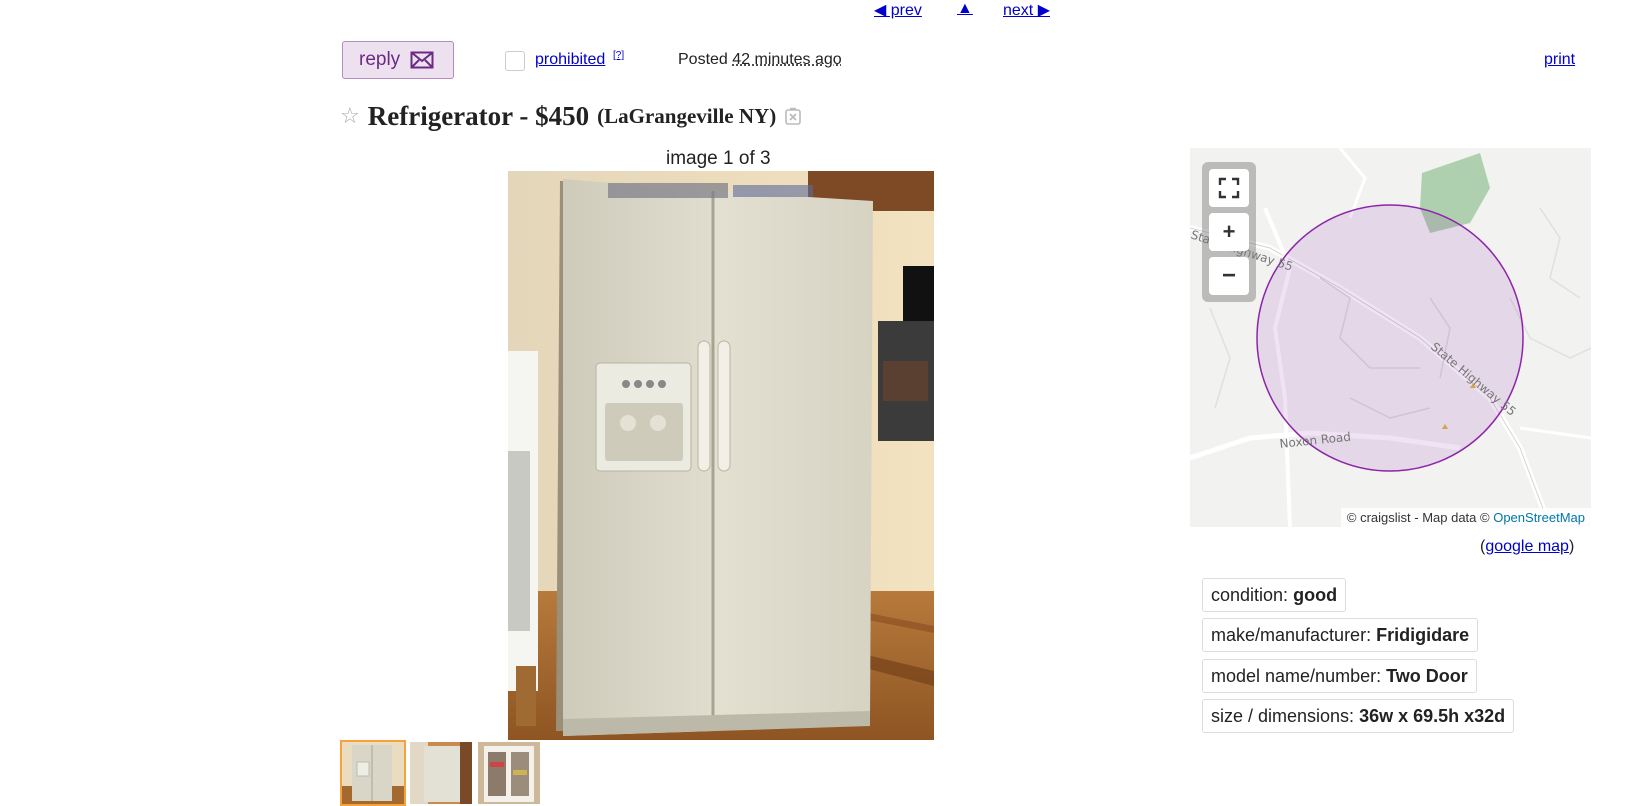  What do you see at coordinates (1427, 676) in the screenshot?
I see `attr-value: Two Door` at bounding box center [1427, 676].